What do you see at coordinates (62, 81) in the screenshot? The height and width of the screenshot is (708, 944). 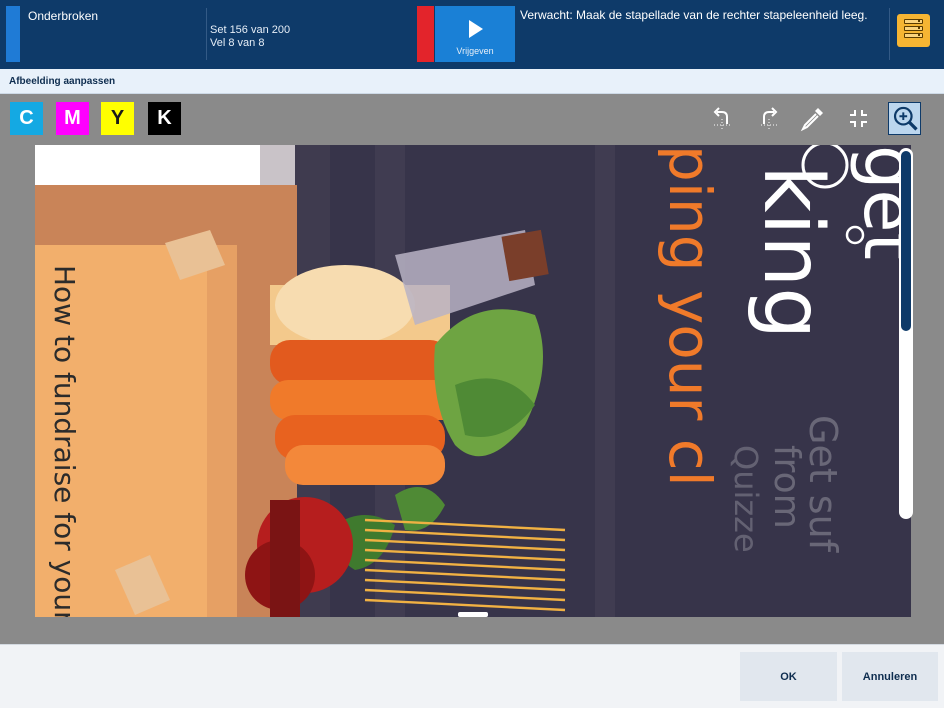 I see `page-title: Afbeelding aanpassen` at bounding box center [62, 81].